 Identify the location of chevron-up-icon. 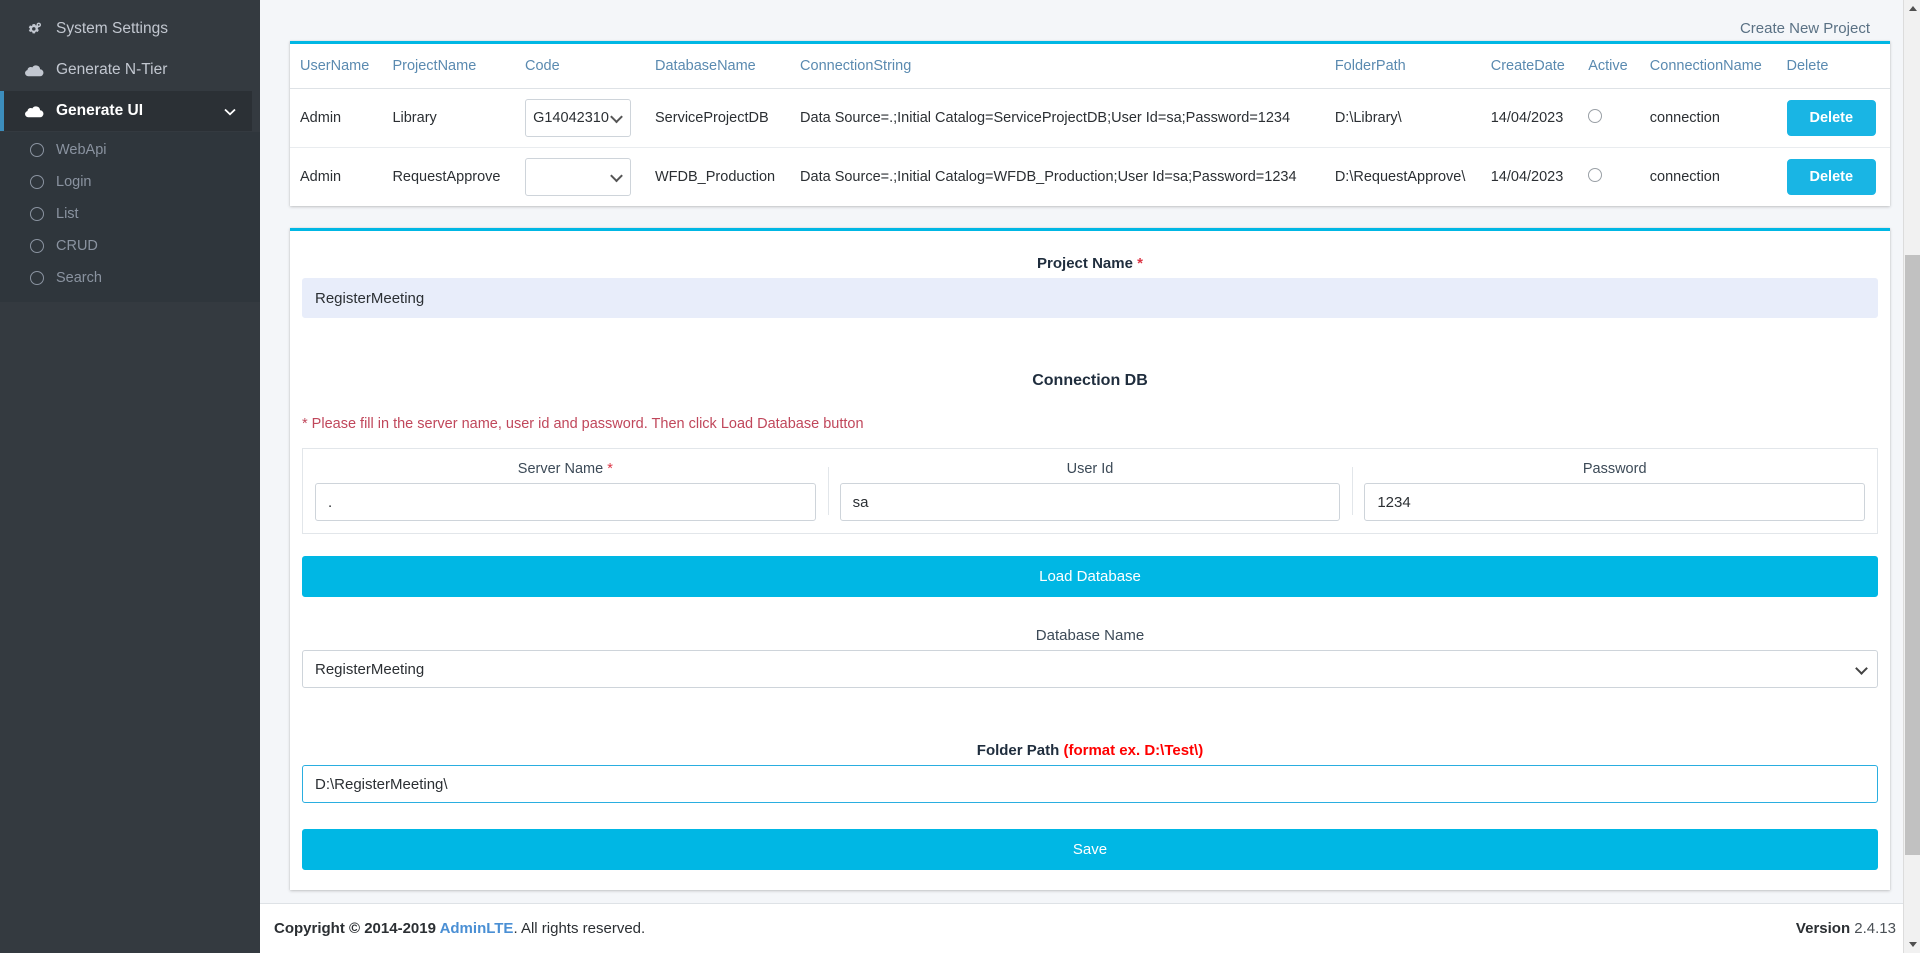
(1912, 8).